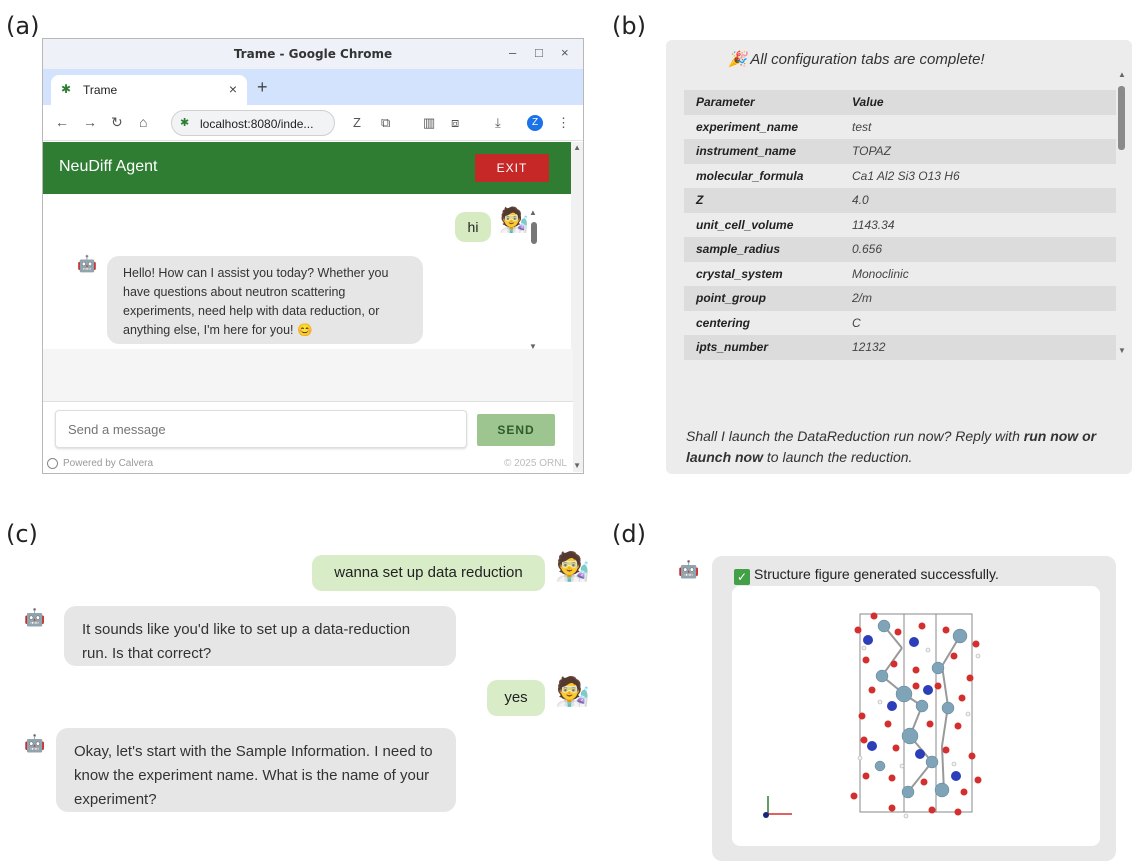  What do you see at coordinates (906, 175) in the screenshot?
I see `param-value: Ca1 Al2 Si3 O13 H6` at bounding box center [906, 175].